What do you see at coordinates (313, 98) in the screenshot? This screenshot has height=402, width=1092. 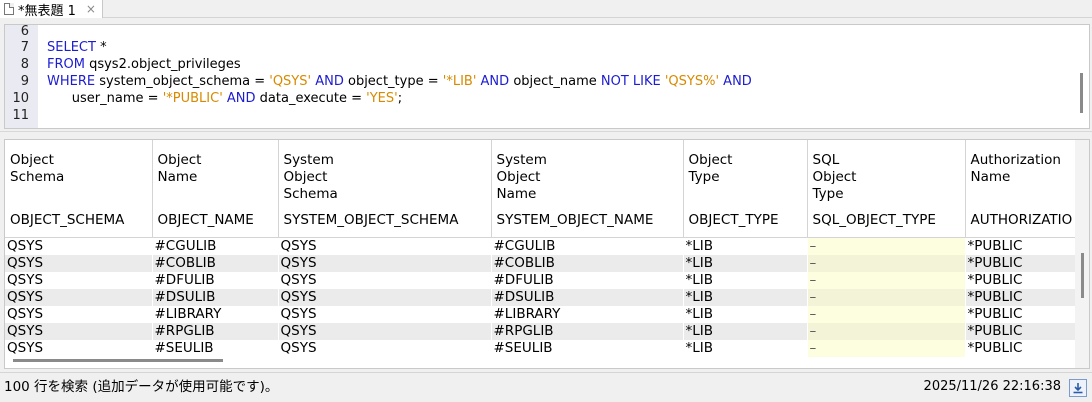 I see `sql-text: data_execute =` at bounding box center [313, 98].